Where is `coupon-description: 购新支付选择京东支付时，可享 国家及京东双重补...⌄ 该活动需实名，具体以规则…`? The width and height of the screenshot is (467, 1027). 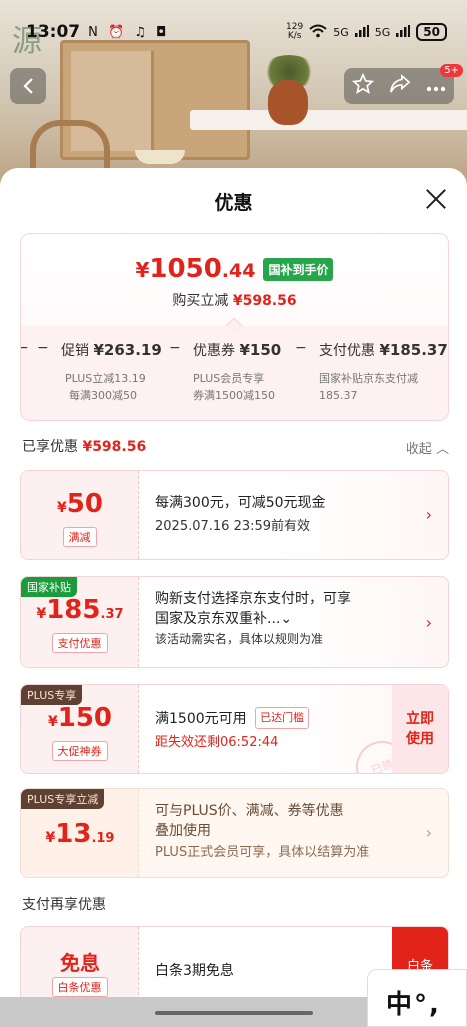
coupon-description: 购新支付选择京东支付时，可享 国家及京东双重补...⌄ 该活动需实名，具体以规则… is located at coordinates (253, 618).